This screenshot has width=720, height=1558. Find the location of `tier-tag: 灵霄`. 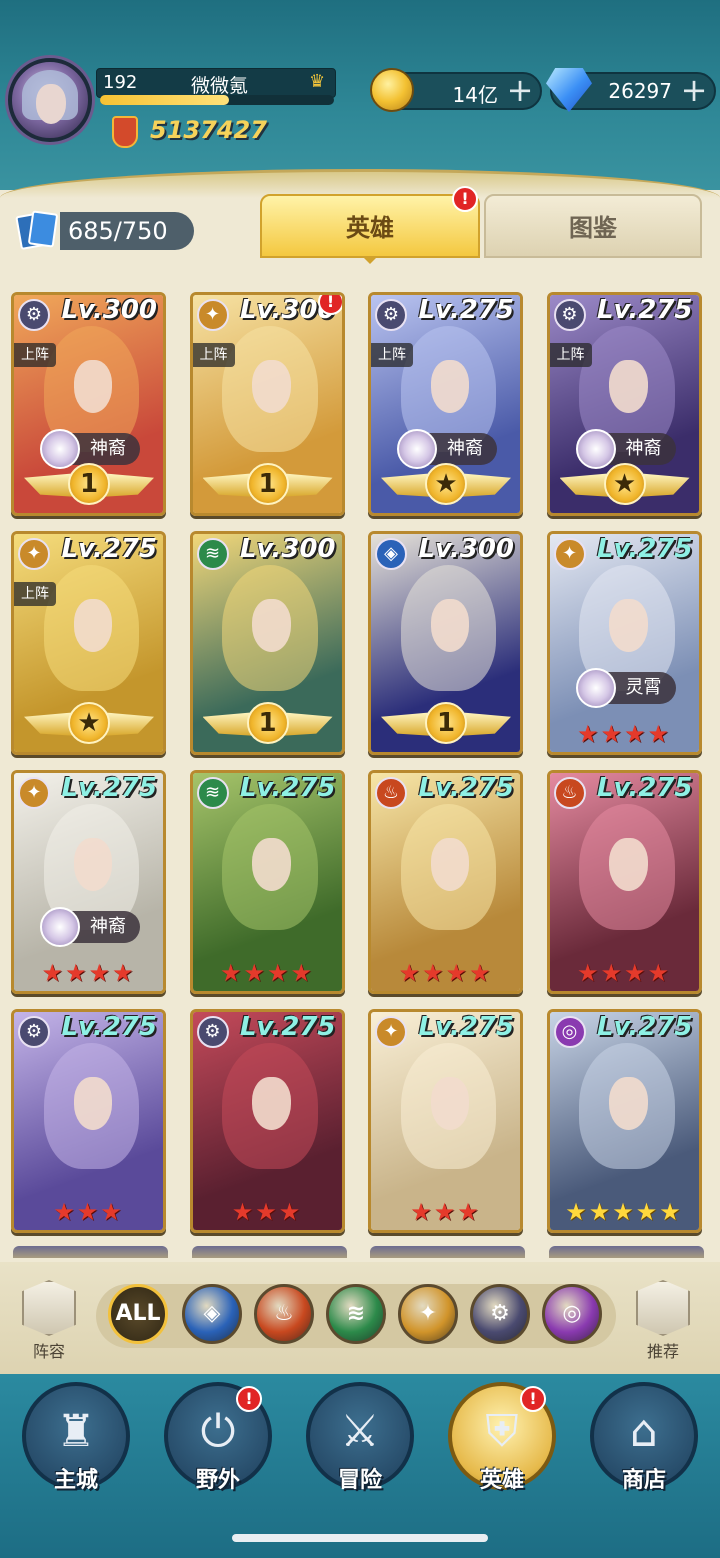

tier-tag: 灵霄 is located at coordinates (625, 688).